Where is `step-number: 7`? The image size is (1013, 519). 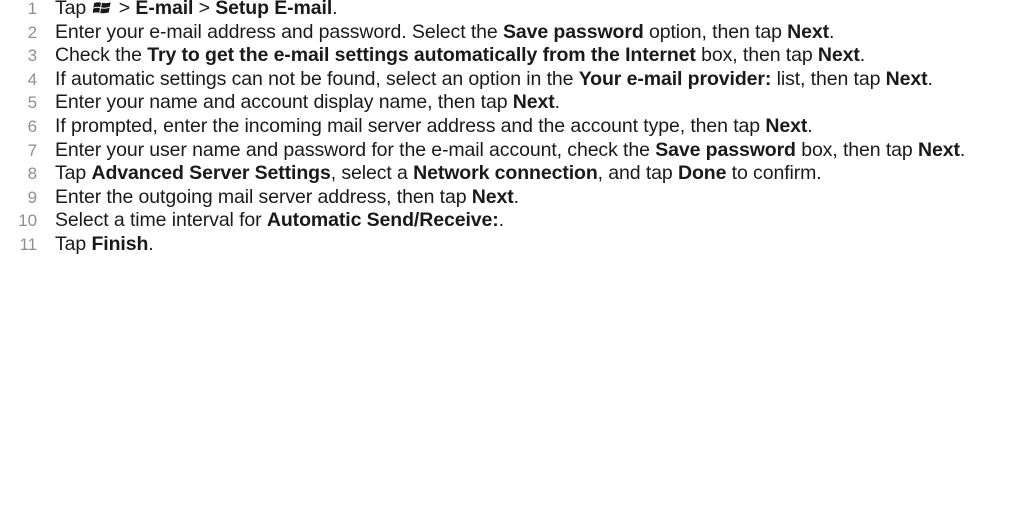
step-number: 7 is located at coordinates (32, 150).